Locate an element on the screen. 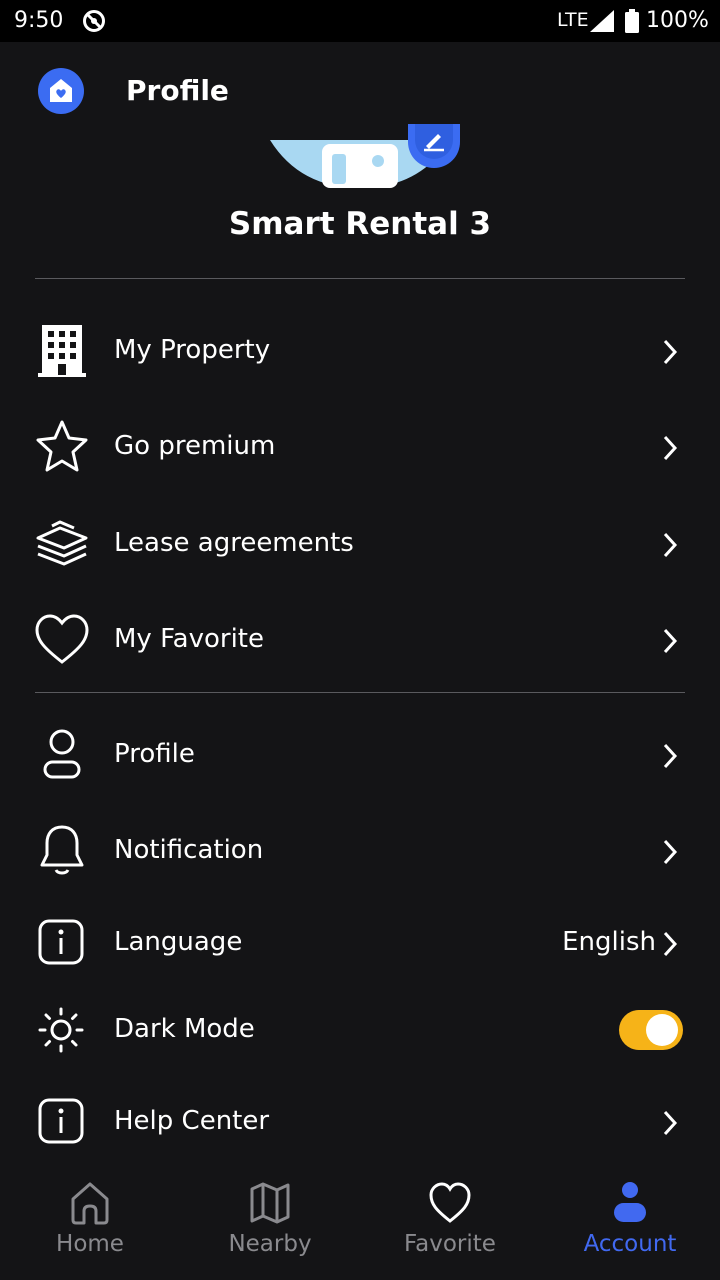  menu-label: Notification is located at coordinates (189, 850).